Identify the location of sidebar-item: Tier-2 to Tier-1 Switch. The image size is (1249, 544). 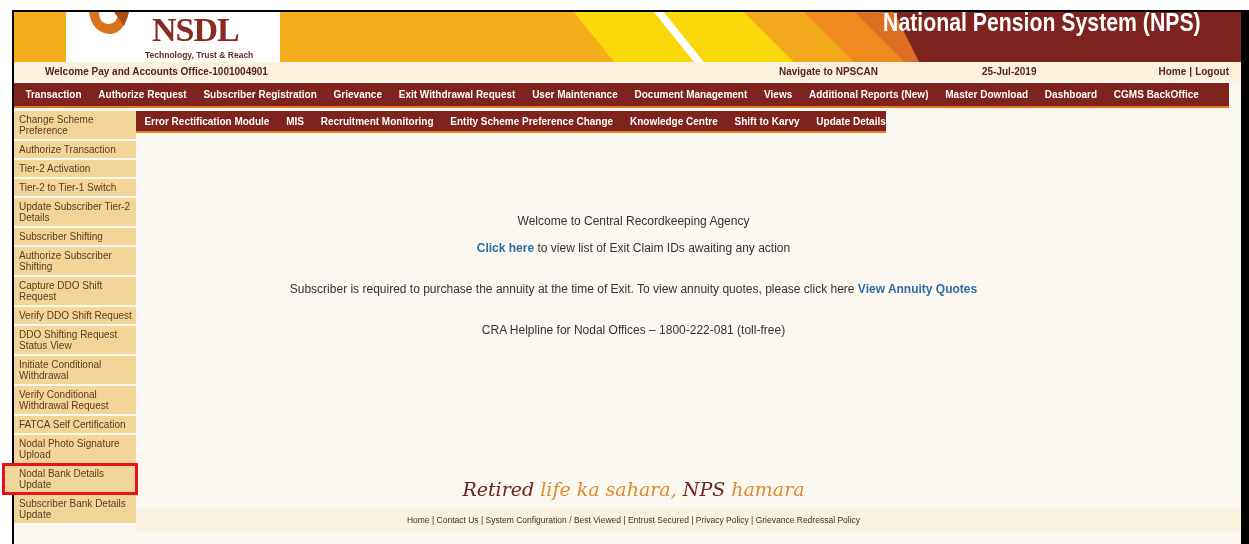
(75, 187).